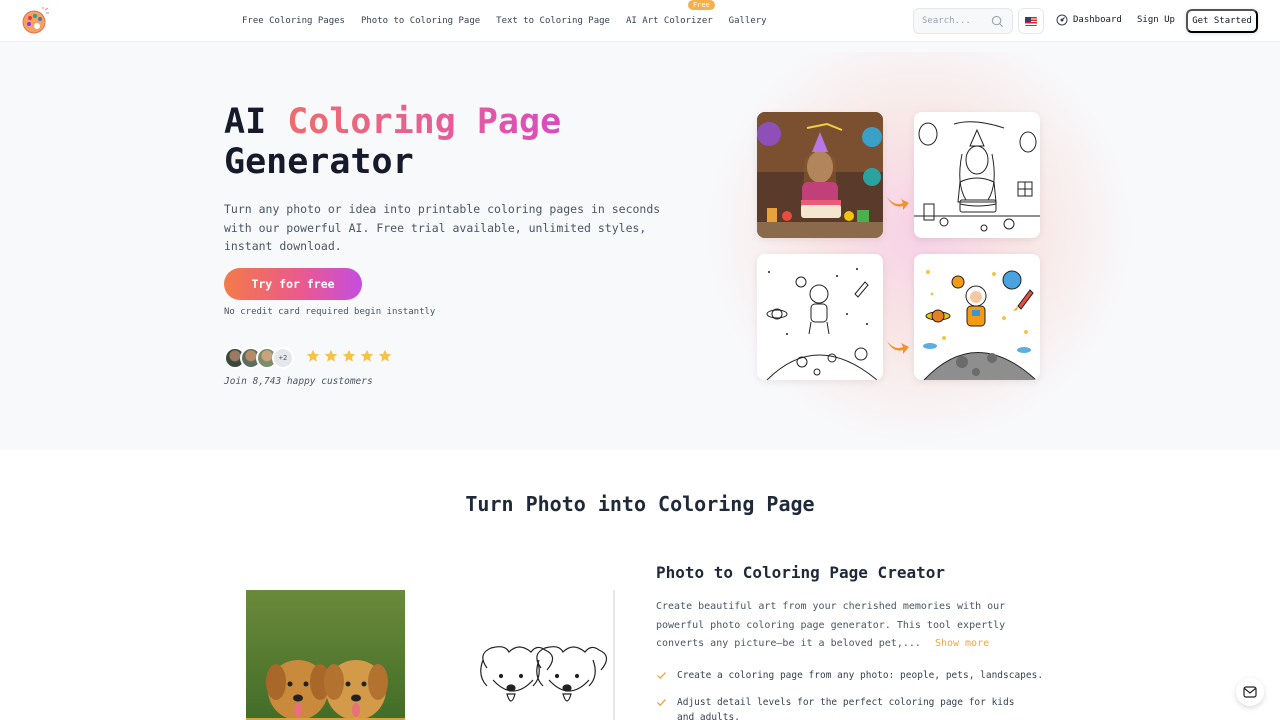 This screenshot has width=1280, height=720. Describe the element at coordinates (298, 381) in the screenshot. I see `social-proof-text: Join 8,743 happy customers` at that location.